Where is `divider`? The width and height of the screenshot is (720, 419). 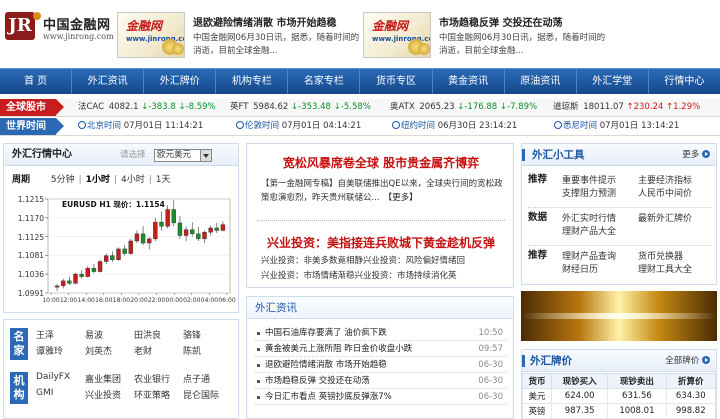
divider is located at coordinates (381, 220).